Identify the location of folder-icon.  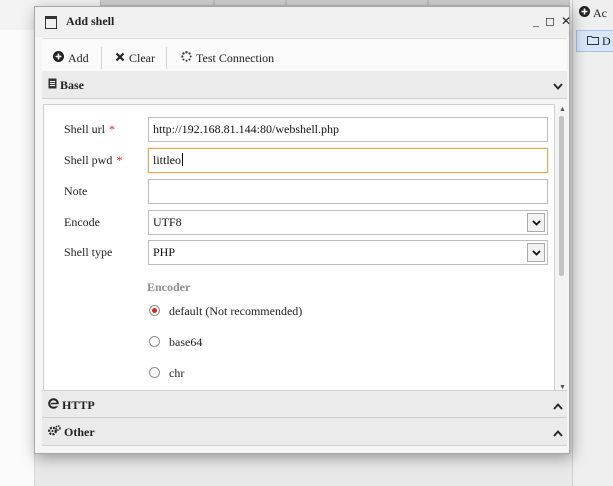
(593, 41).